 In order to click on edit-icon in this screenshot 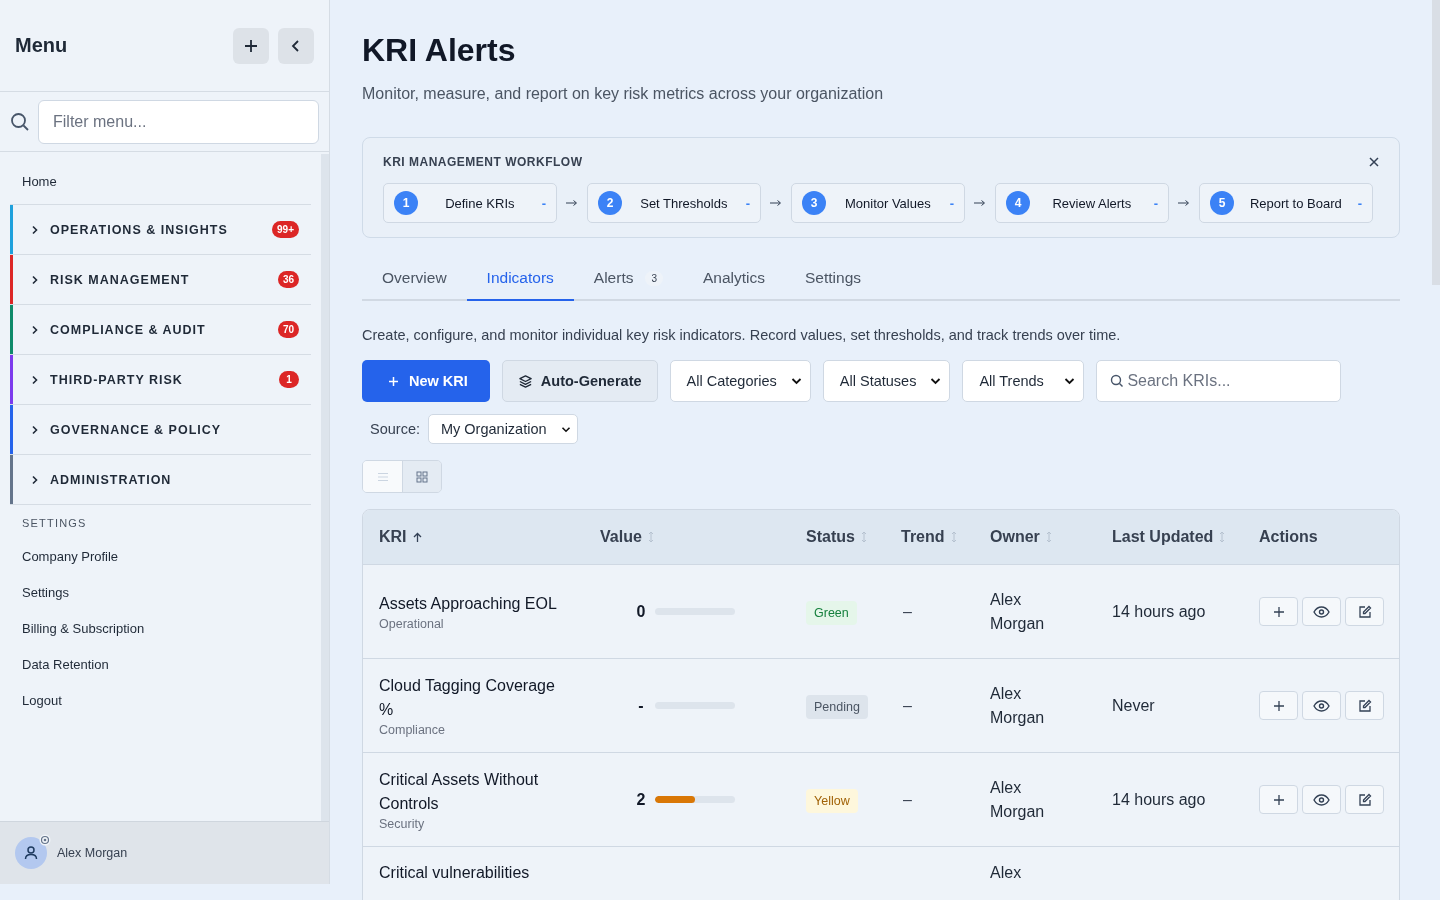, I will do `click(1364, 611)`.